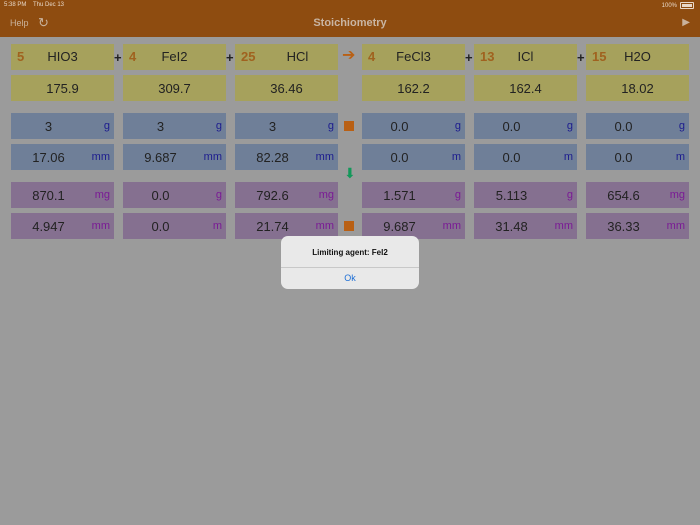  Describe the element at coordinates (350, 278) in the screenshot. I see `ok-button: Ok` at that location.